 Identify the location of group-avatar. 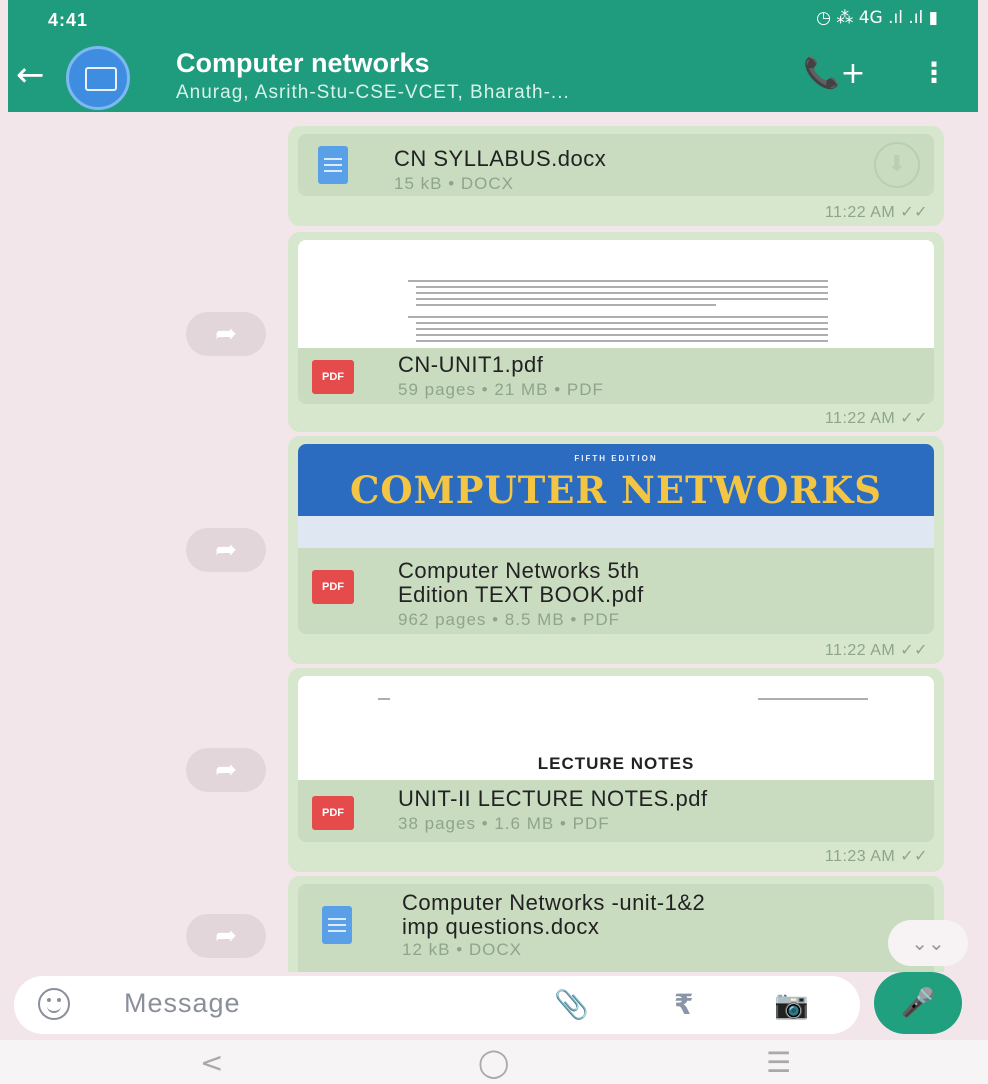
(98, 78).